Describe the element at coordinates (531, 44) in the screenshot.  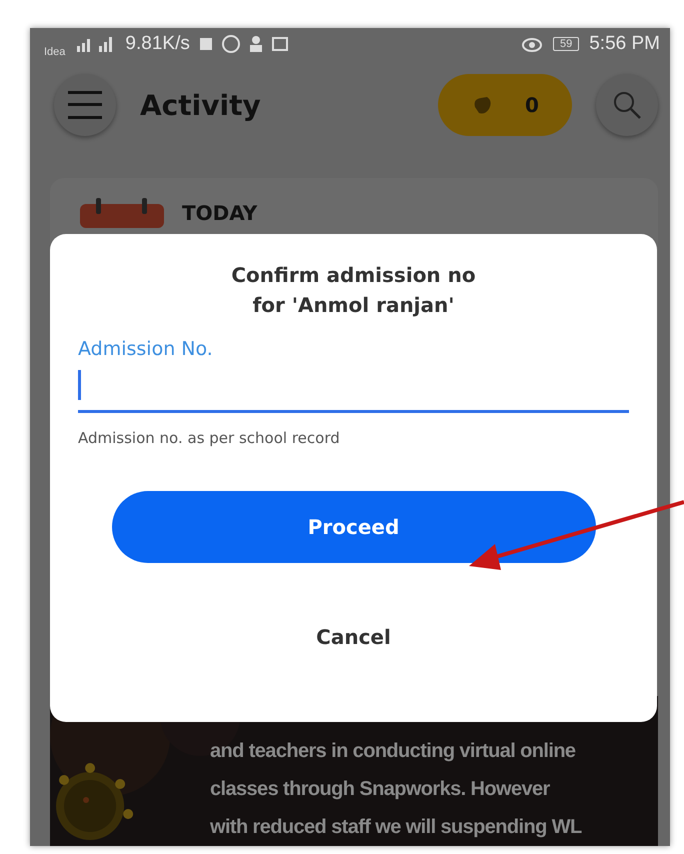
I see `eye-icon` at that location.